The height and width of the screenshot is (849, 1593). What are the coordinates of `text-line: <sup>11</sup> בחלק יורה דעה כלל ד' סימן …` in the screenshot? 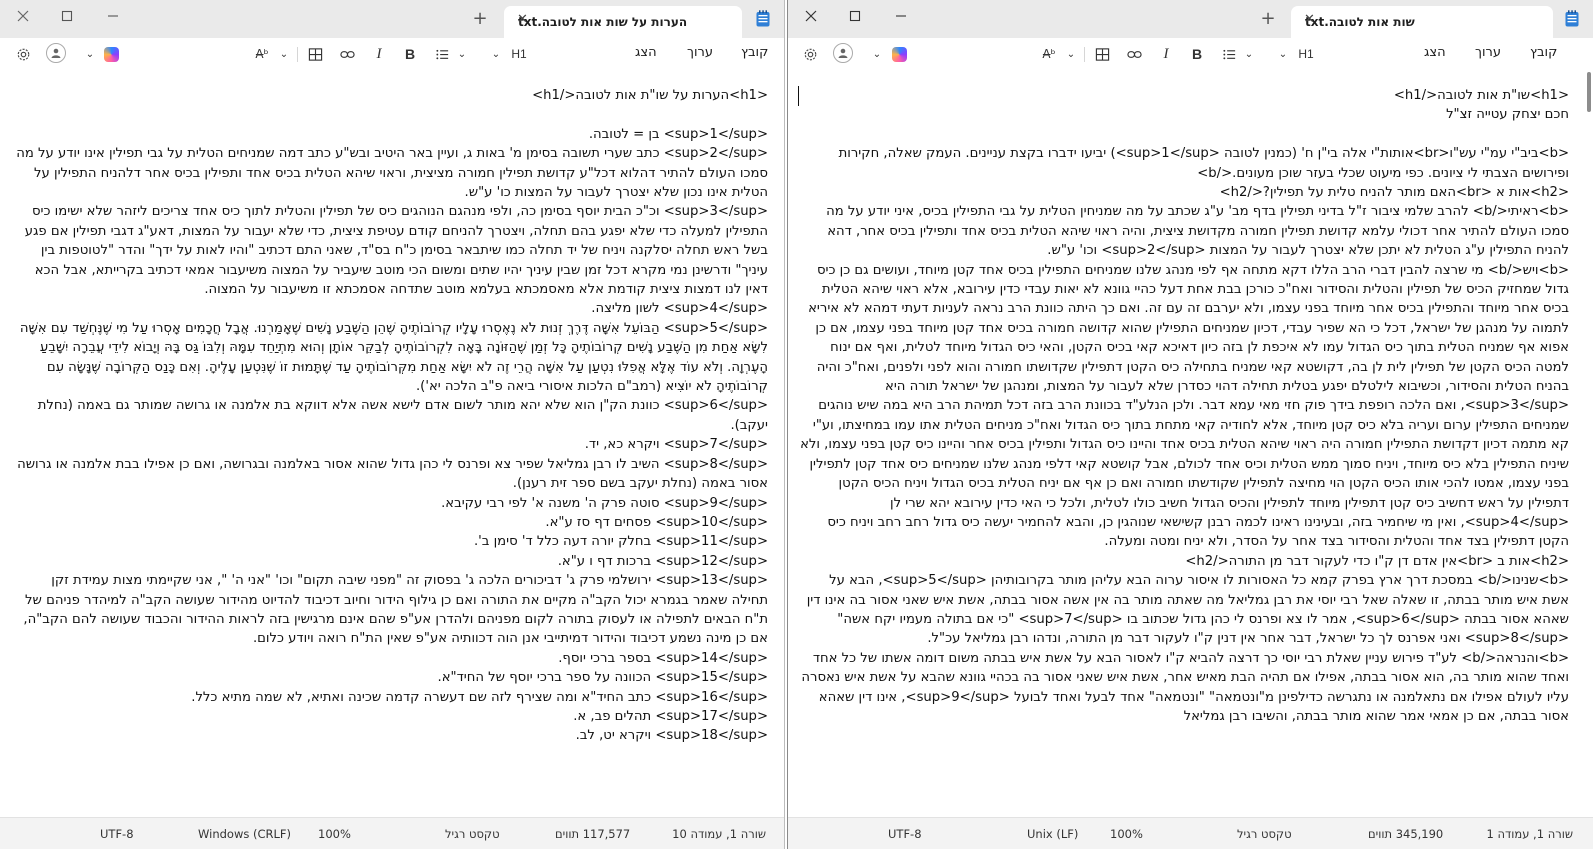 It's located at (620, 542).